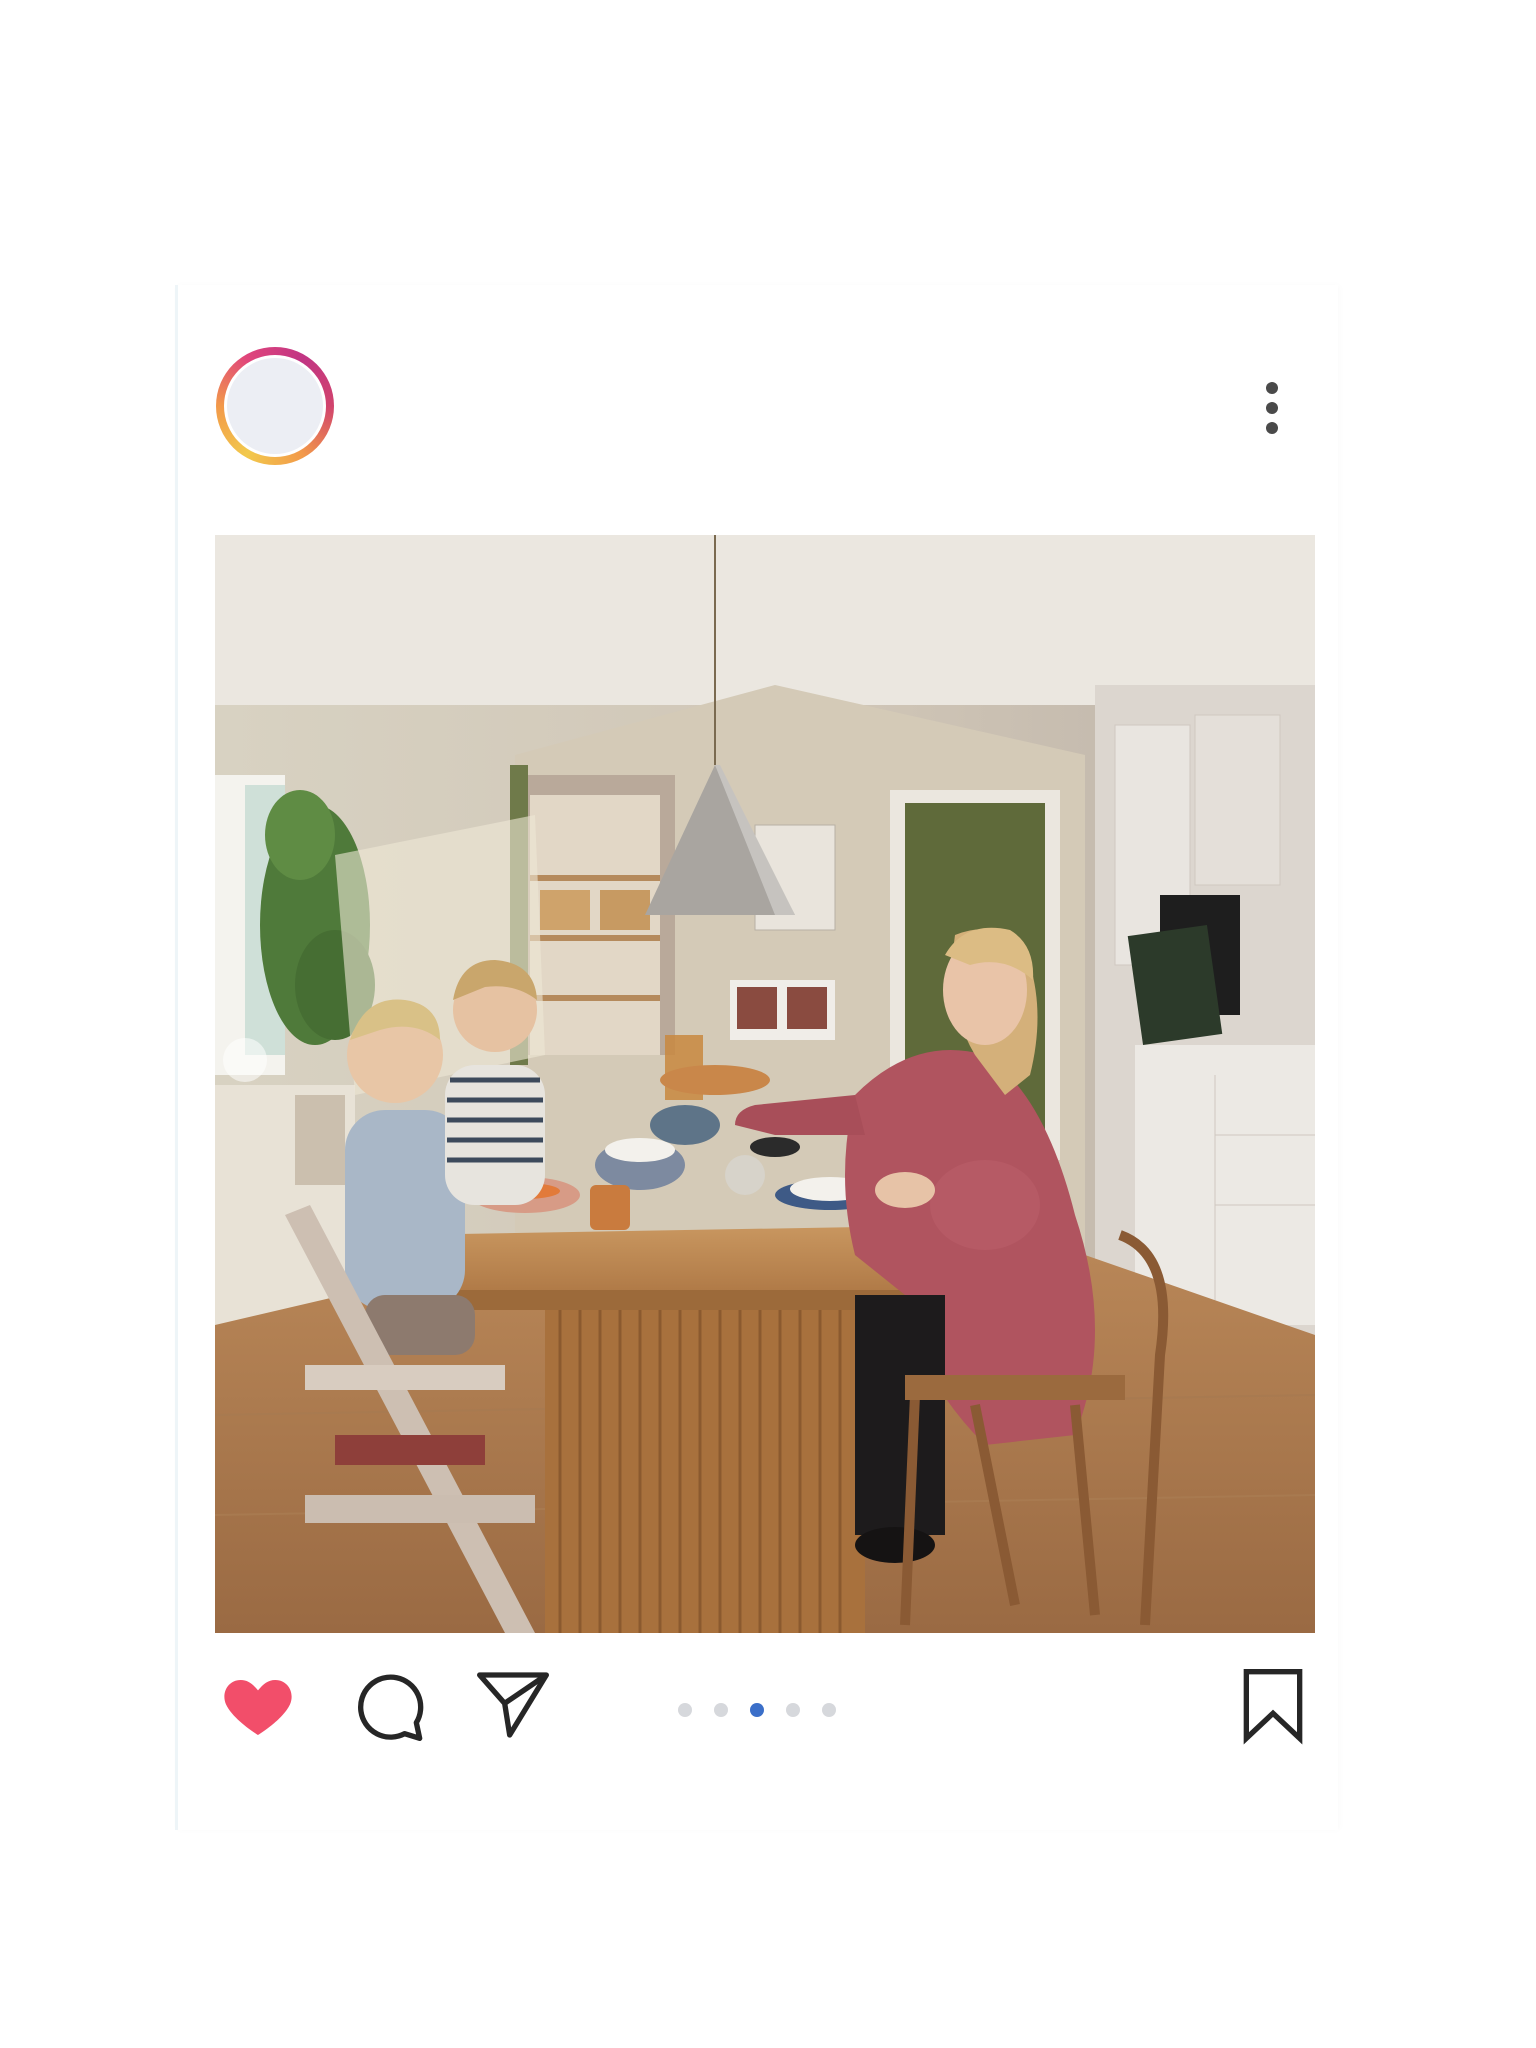  What do you see at coordinates (1272, 388) in the screenshot?
I see `more-vertical-icon` at bounding box center [1272, 388].